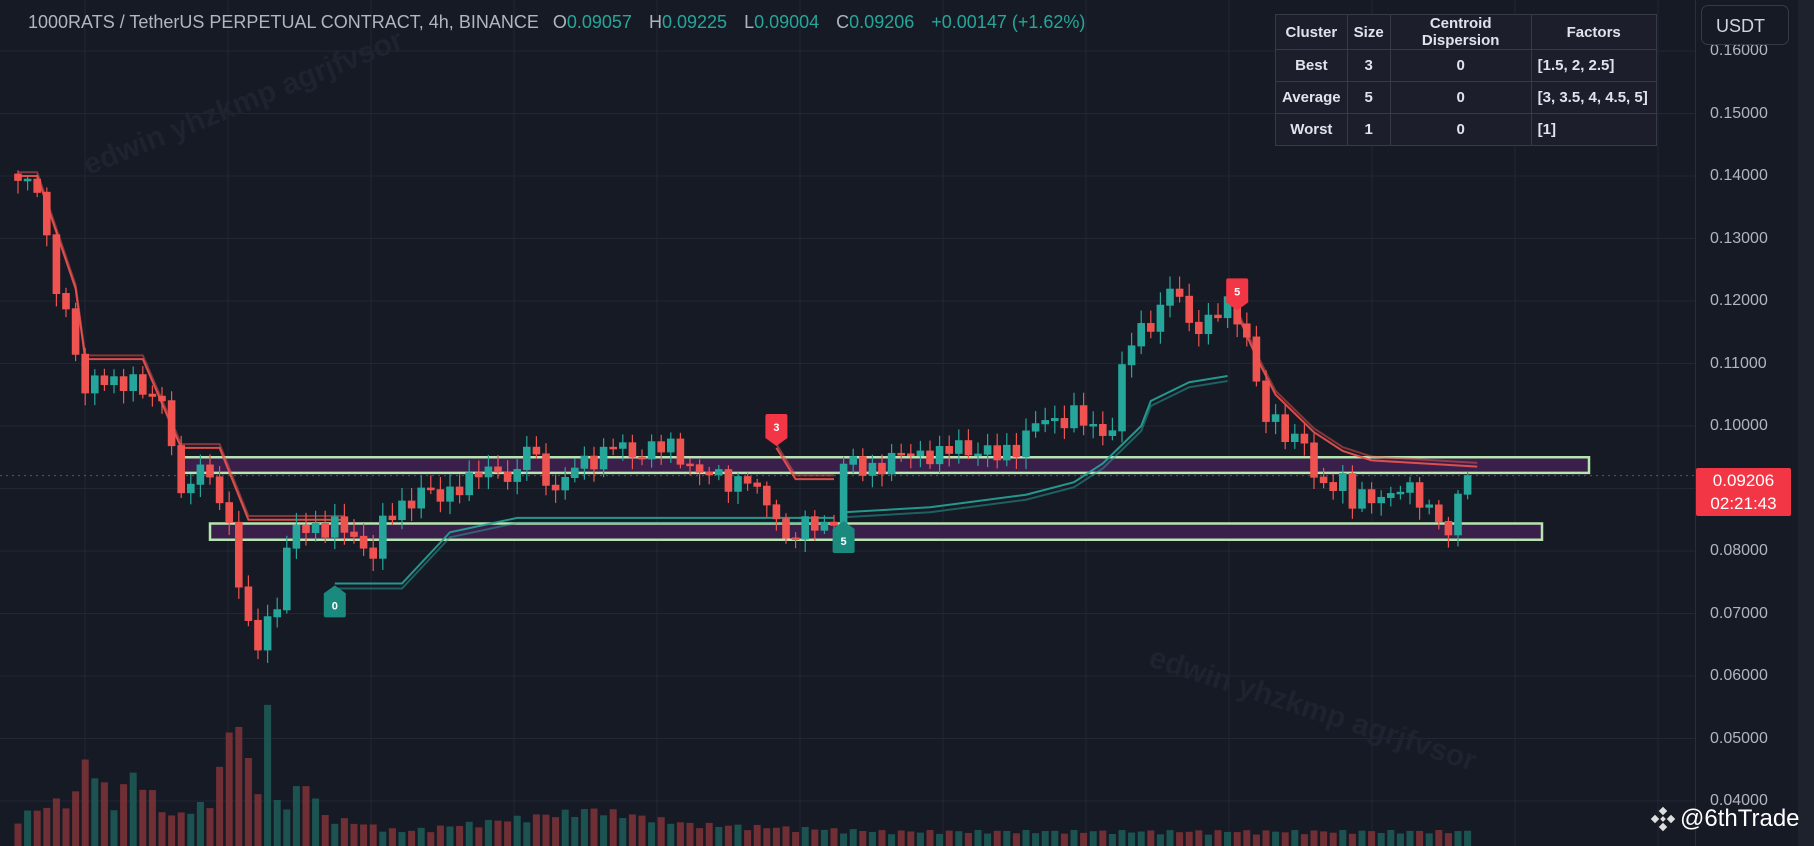 The image size is (1814, 846). What do you see at coordinates (1357, 390) in the screenshot?
I see `supertrend-bear-line` at bounding box center [1357, 390].